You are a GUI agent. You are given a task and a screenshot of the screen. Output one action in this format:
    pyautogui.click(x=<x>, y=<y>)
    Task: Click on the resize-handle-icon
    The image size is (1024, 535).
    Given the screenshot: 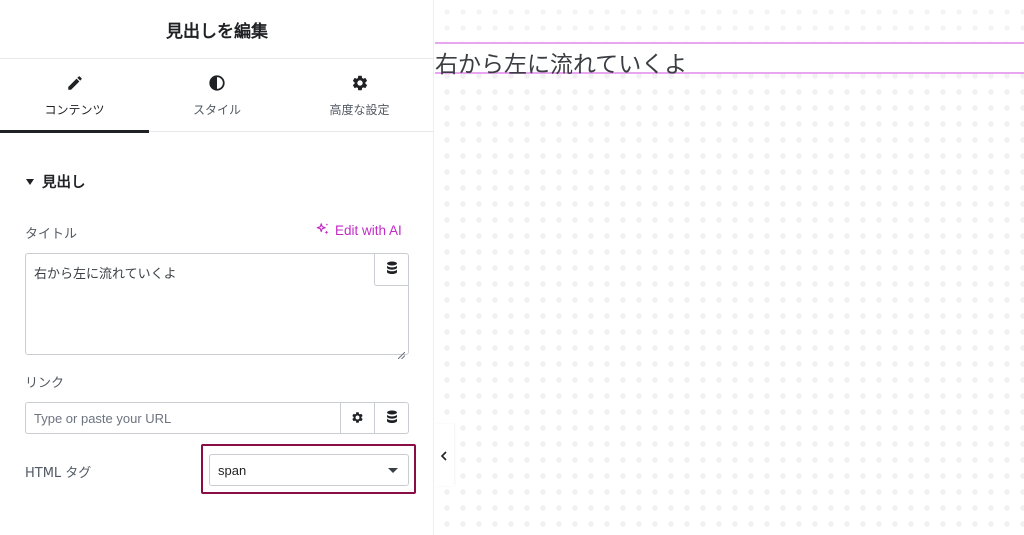 What is the action you would take?
    pyautogui.click(x=401, y=352)
    